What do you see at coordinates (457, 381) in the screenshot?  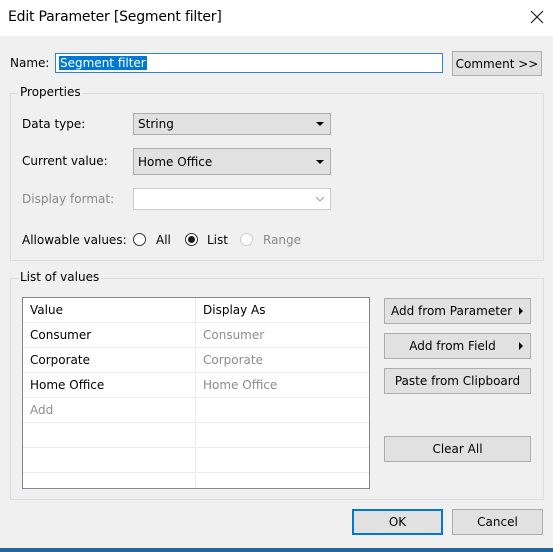 I see `paste-from-clipboard-button: Paste from Clipboard` at bounding box center [457, 381].